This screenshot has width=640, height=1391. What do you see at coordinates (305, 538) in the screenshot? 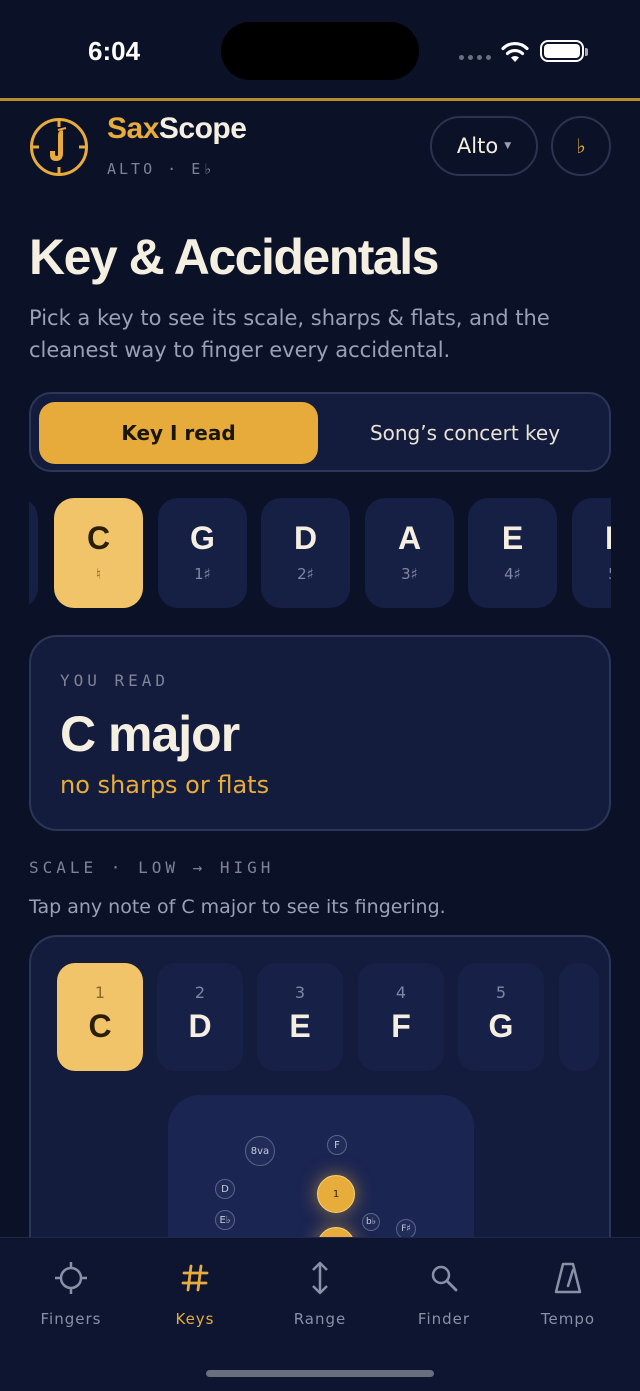
I see `key-name: D` at bounding box center [305, 538].